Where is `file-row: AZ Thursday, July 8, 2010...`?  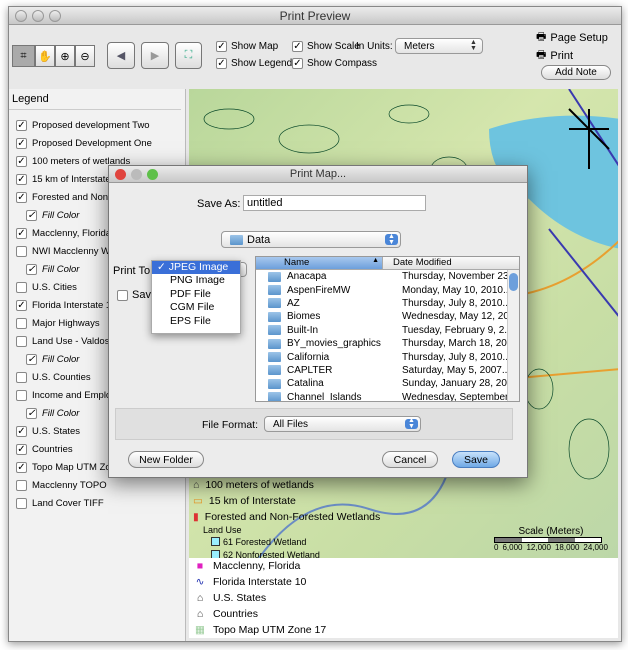 file-row: AZ Thursday, July 8, 2010... is located at coordinates (387, 303).